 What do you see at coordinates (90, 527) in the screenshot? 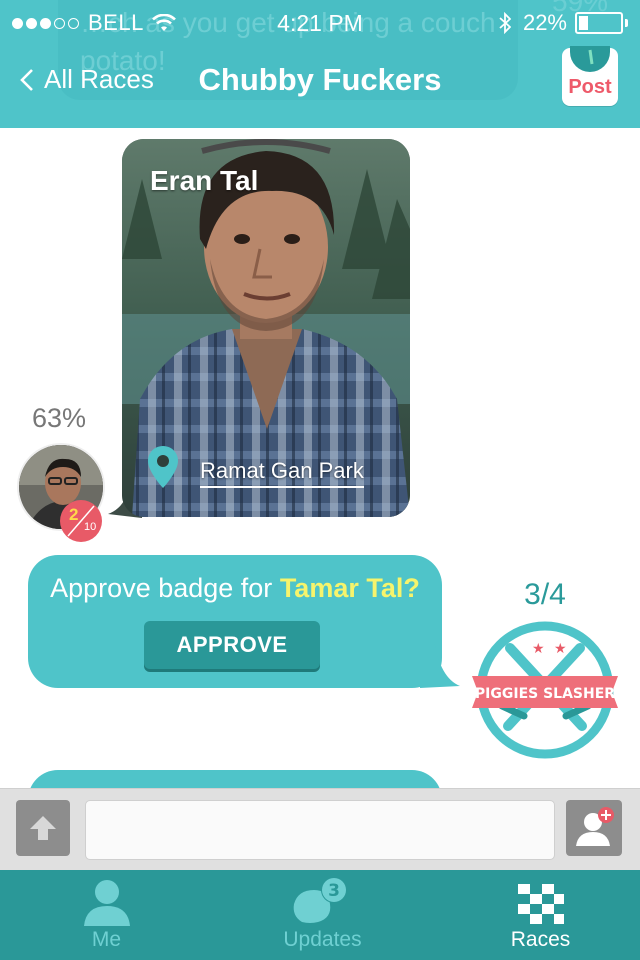
I see `rank-total: 10` at bounding box center [90, 527].